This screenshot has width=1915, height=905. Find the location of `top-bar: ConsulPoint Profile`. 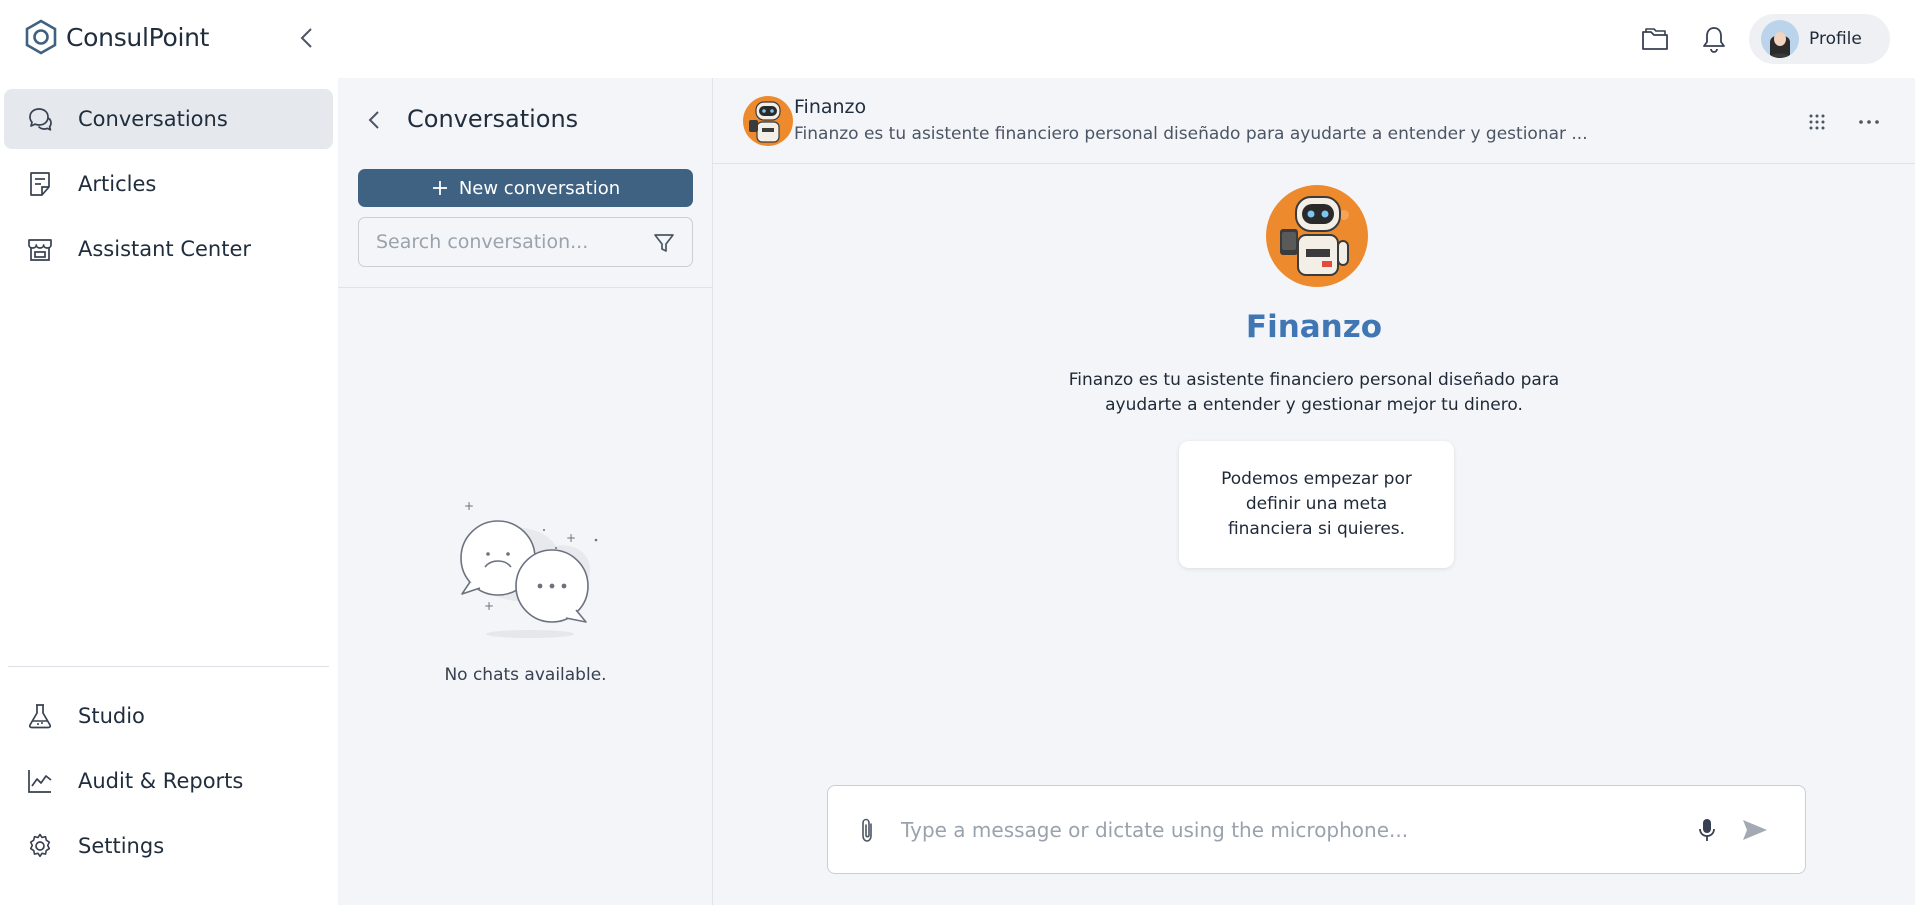

top-bar: ConsulPoint Profile is located at coordinates (957, 39).